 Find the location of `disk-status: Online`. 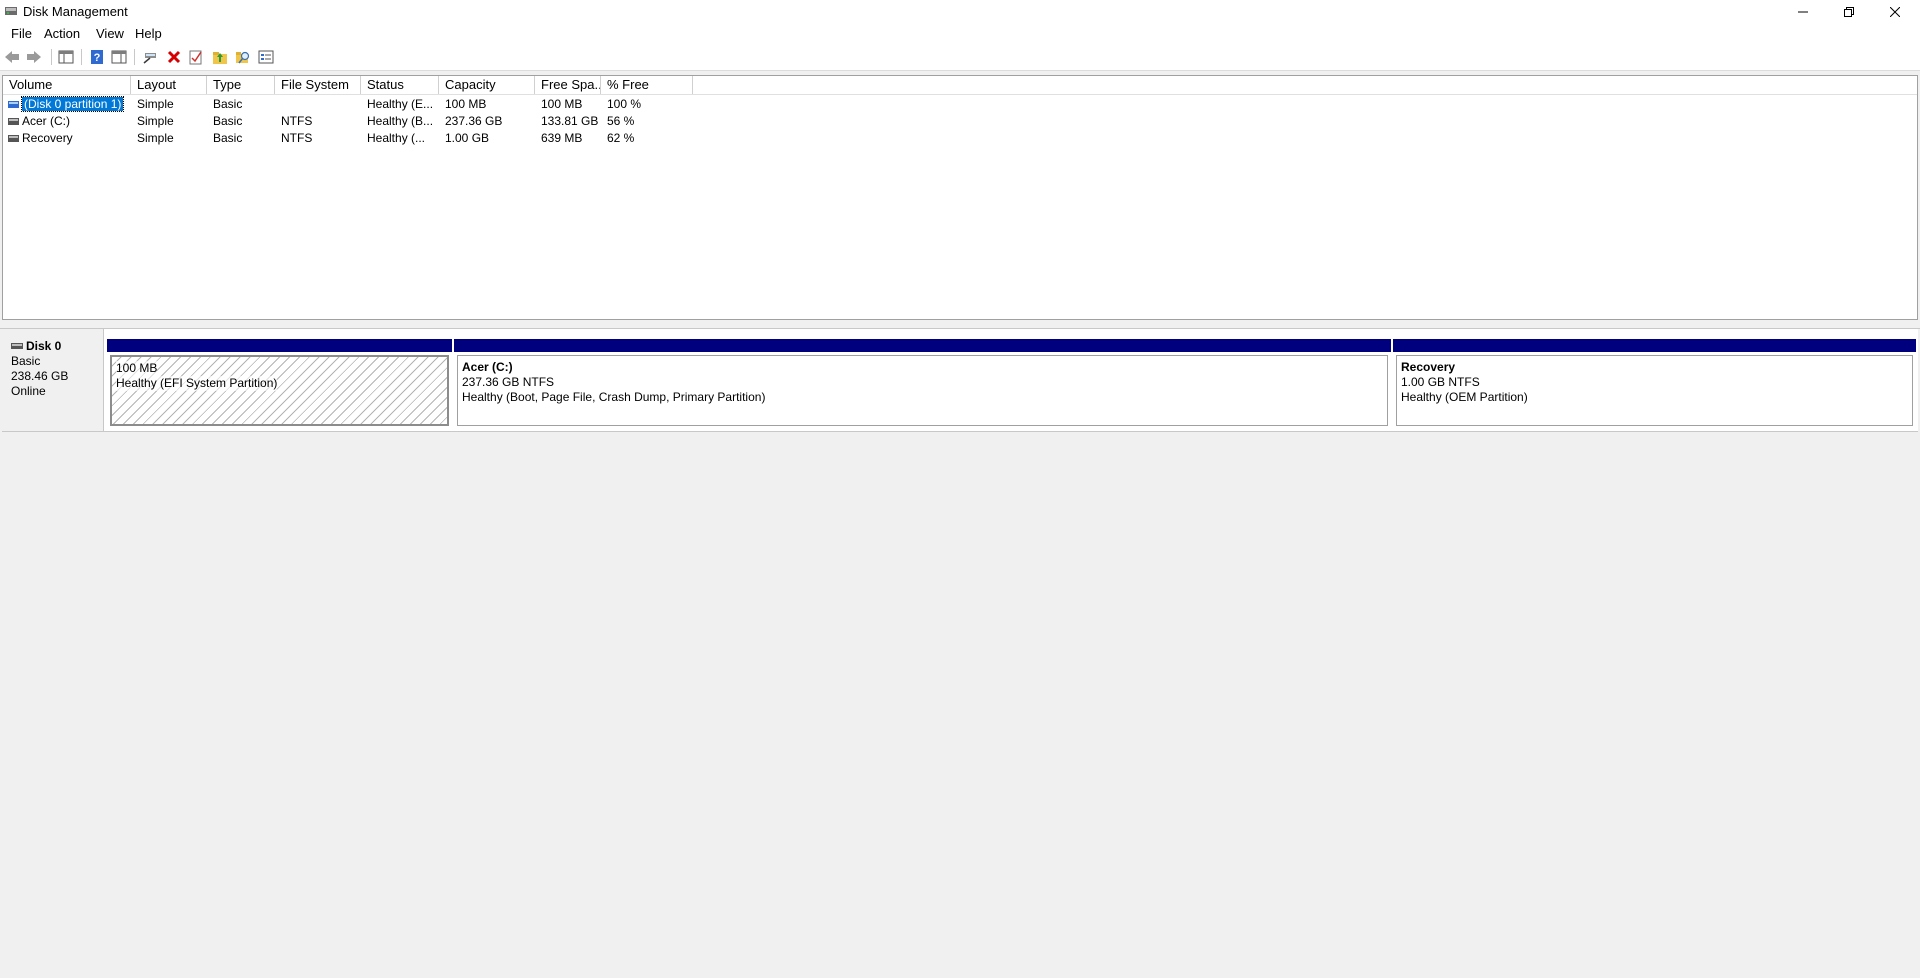

disk-status: Online is located at coordinates (28, 391).